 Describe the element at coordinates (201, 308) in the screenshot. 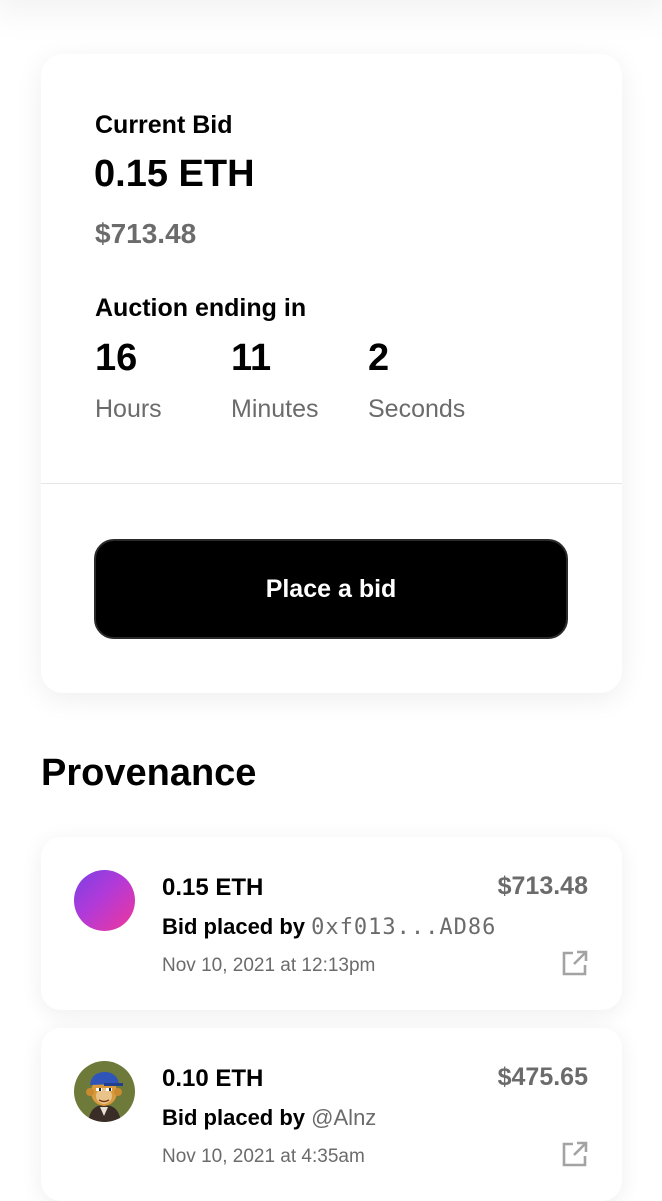

I see `auction-ending-label: Auction ending in` at that location.